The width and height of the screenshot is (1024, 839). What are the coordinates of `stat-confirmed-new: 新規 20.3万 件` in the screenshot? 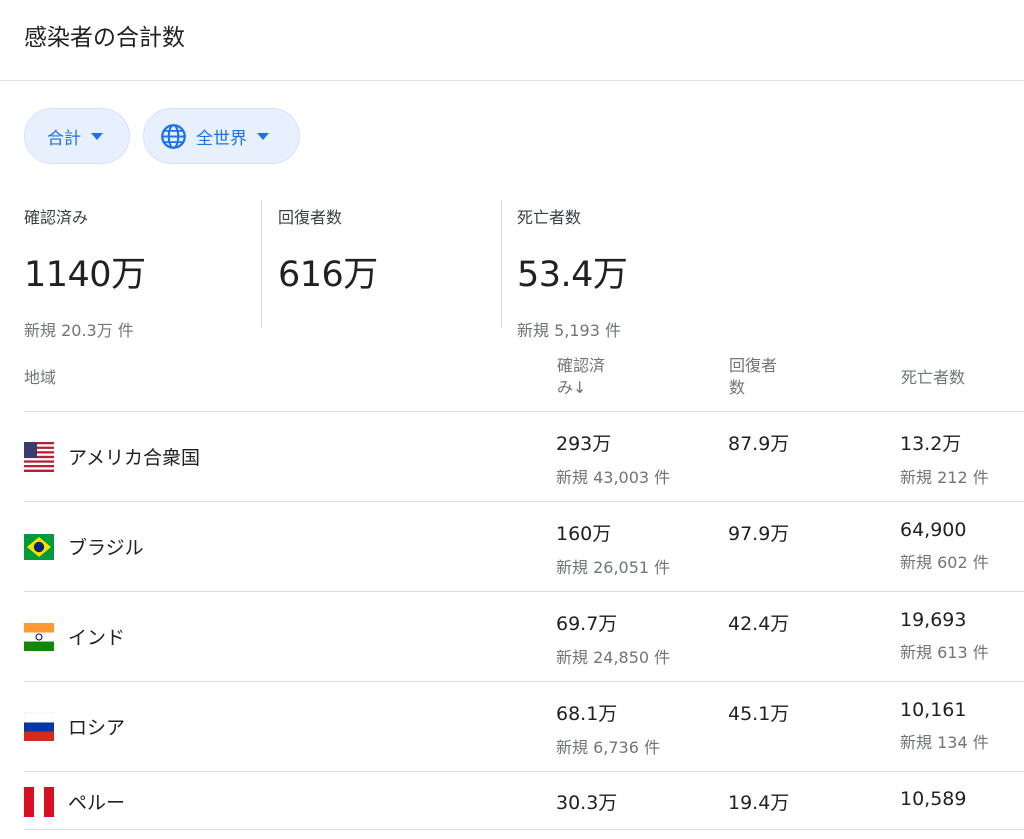 It's located at (79, 330).